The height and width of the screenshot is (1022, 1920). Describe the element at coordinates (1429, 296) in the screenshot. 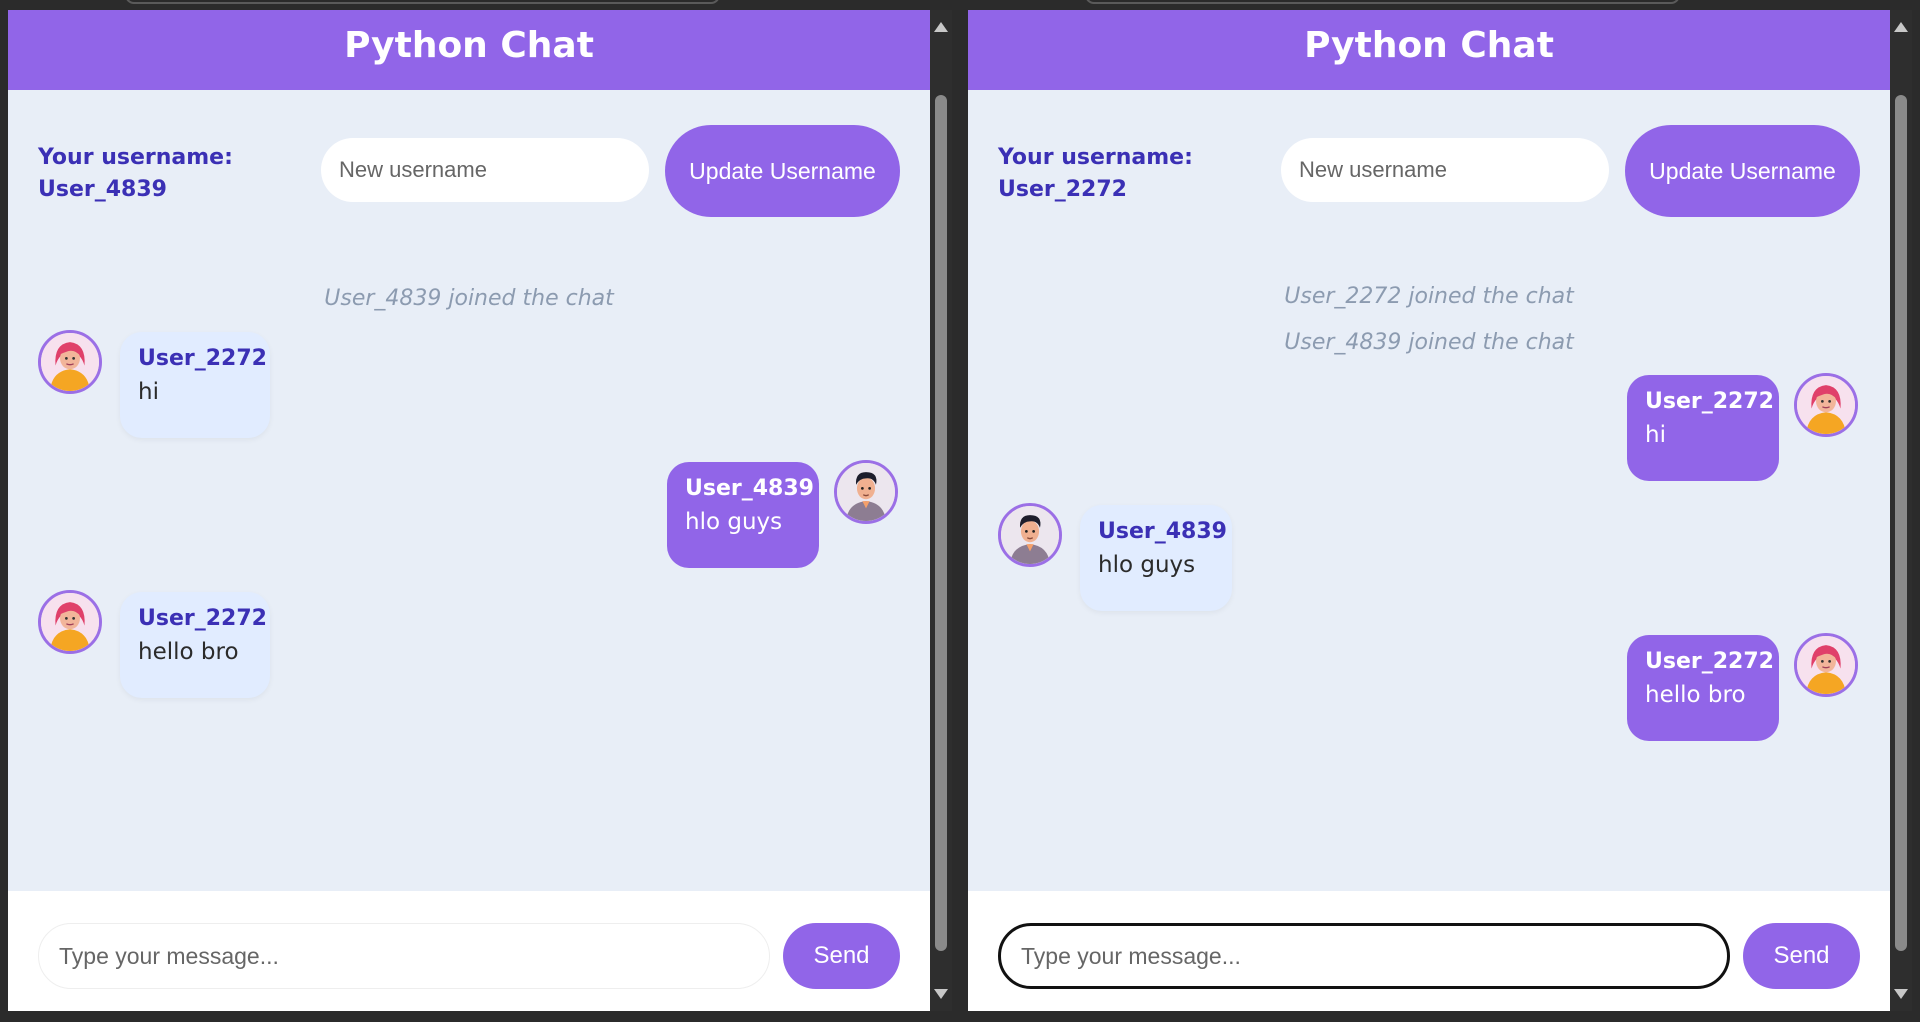

I see `system-message: User_2272 joined the chat` at that location.